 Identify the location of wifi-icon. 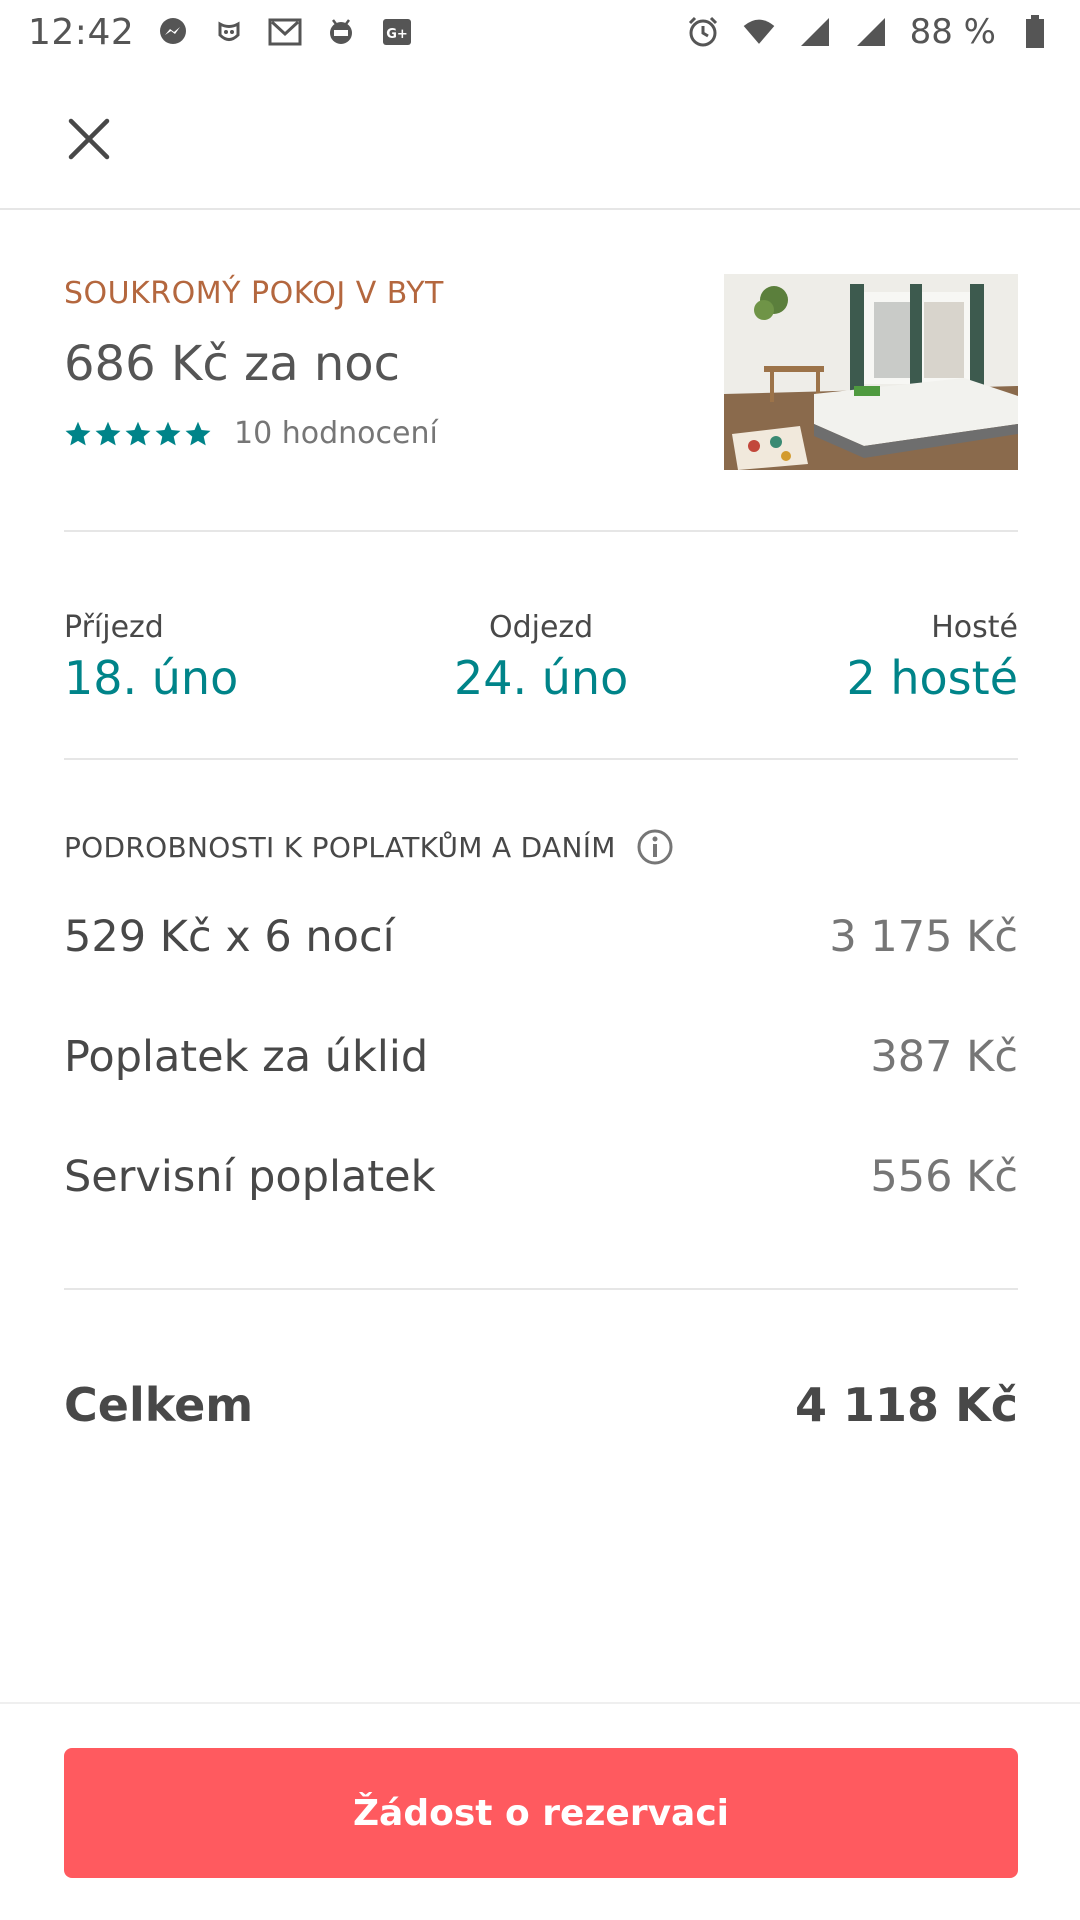
(759, 32).